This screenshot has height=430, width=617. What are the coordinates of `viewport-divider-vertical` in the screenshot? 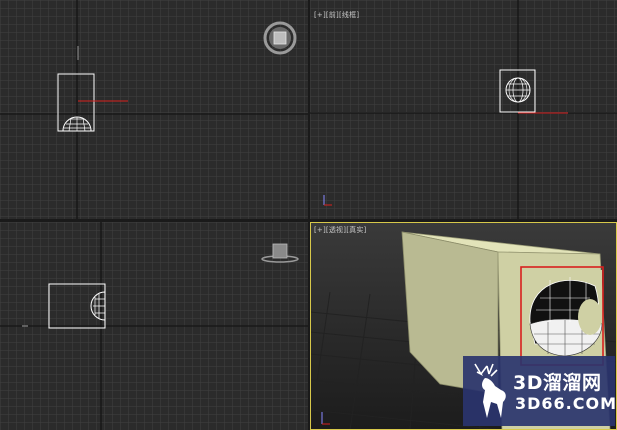 It's located at (309, 215).